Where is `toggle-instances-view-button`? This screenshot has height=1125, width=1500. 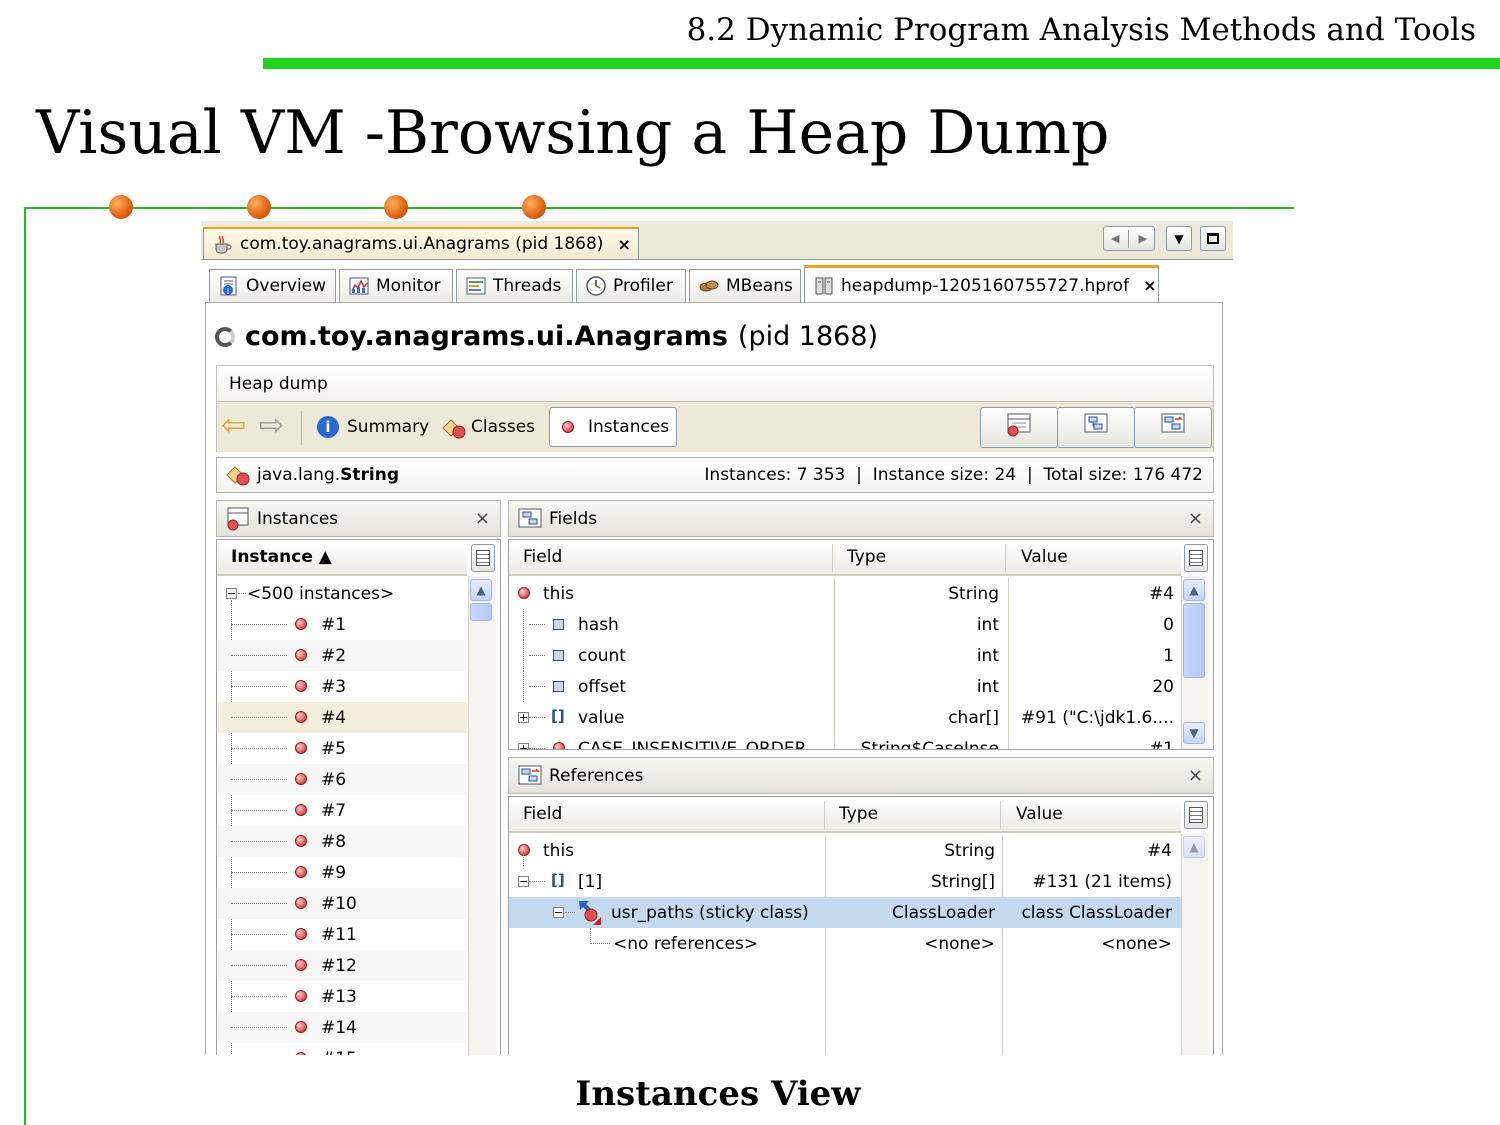
toggle-instances-view-button is located at coordinates (1019, 427).